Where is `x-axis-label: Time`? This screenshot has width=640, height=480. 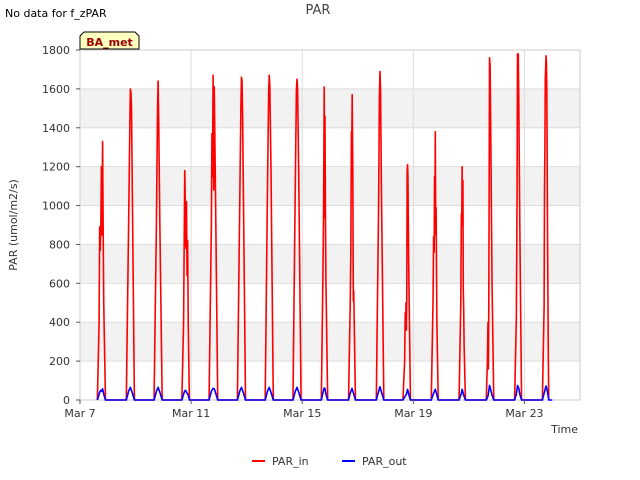
x-axis-label: Time is located at coordinates (564, 429).